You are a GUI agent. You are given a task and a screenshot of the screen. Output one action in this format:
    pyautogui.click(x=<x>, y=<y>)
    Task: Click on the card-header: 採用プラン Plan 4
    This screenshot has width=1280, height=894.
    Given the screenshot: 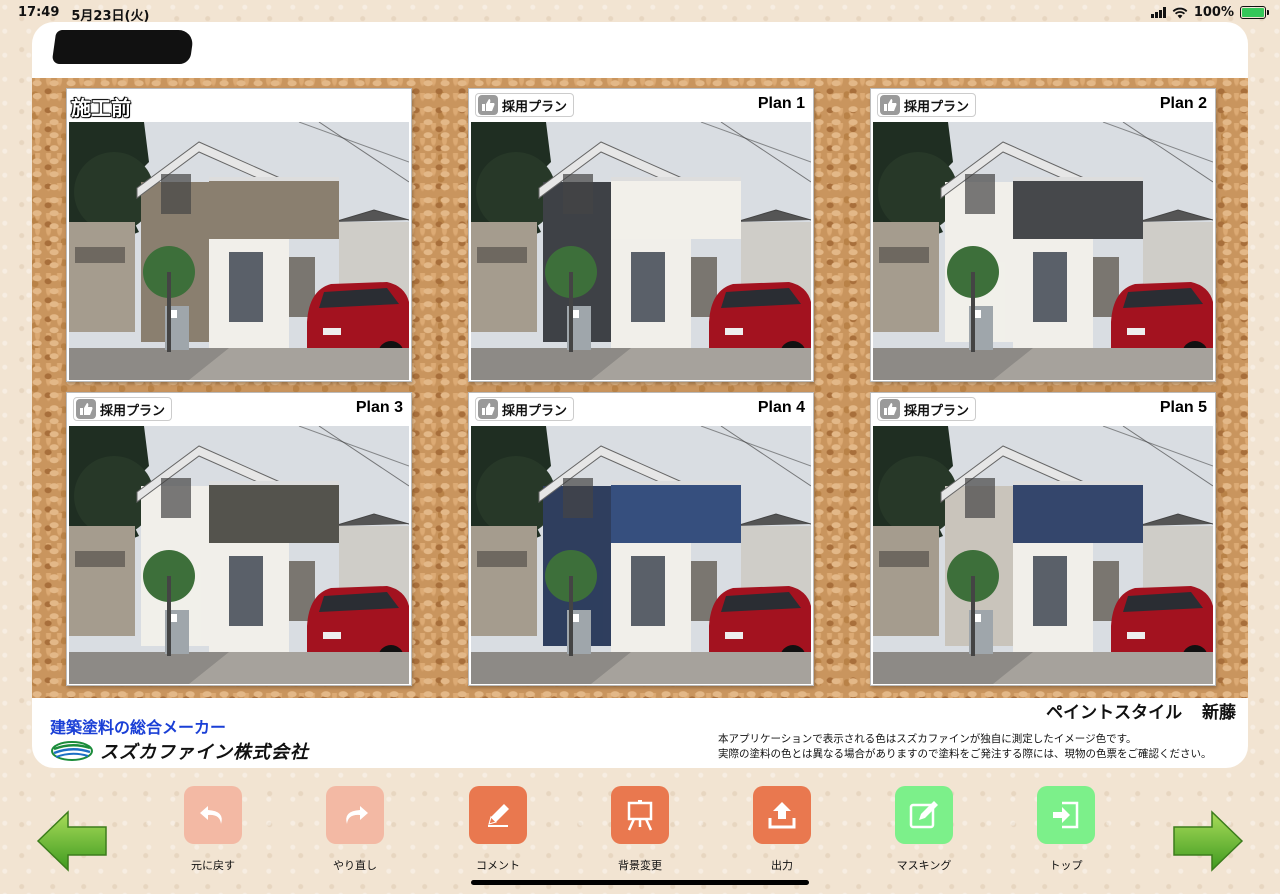 What is the action you would take?
    pyautogui.click(x=641, y=409)
    